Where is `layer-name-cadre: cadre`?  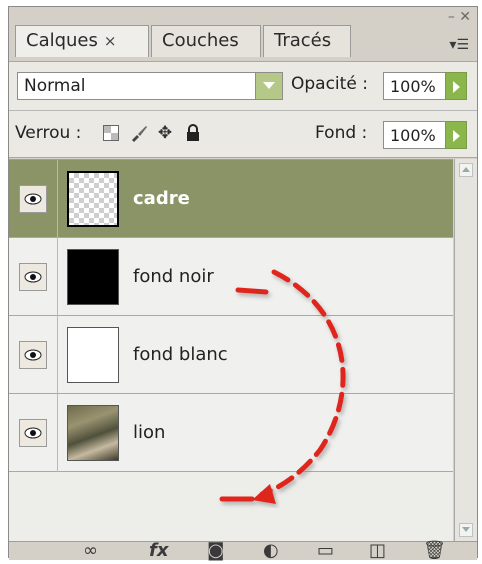
layer-name-cadre: cadre is located at coordinates (161, 198).